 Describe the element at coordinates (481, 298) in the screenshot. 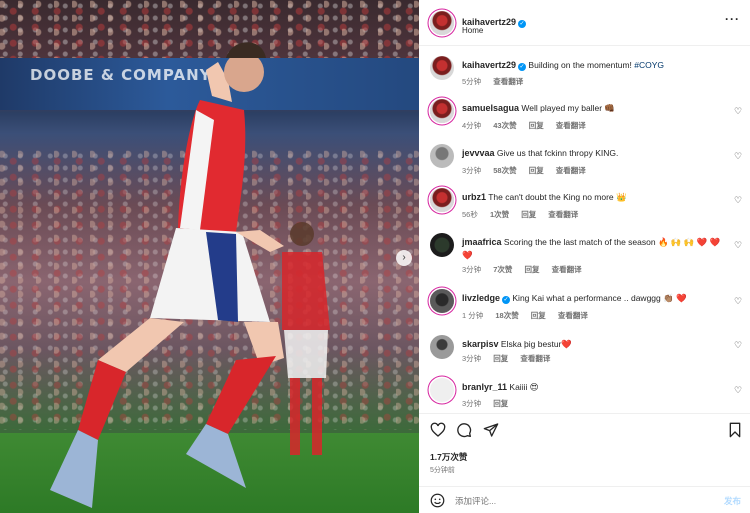

I see `commenter-username: livzledge` at that location.